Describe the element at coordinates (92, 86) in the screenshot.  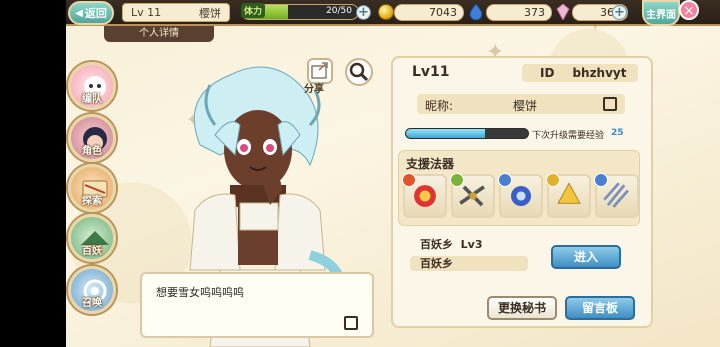
I see `nav-team: 编队` at that location.